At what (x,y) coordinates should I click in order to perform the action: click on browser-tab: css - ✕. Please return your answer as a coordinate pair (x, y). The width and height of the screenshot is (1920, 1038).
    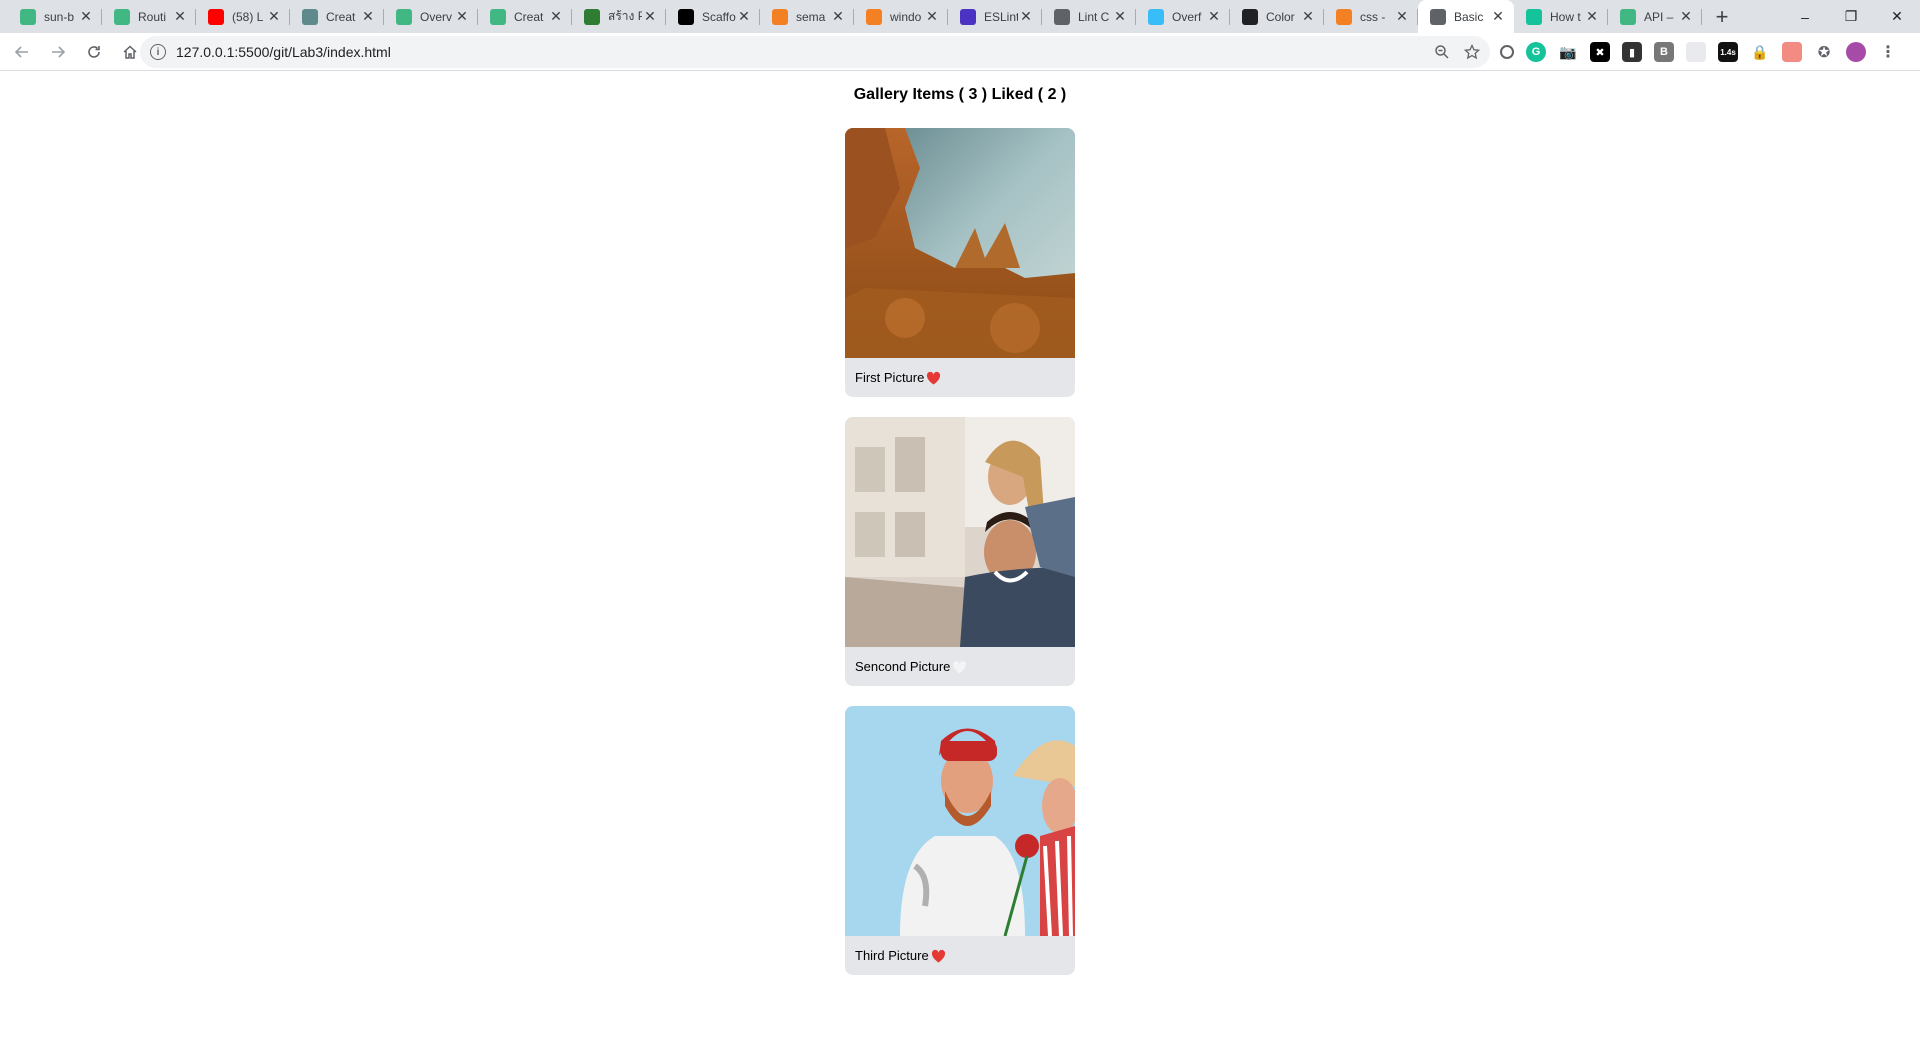
    Looking at the image, I should click on (1371, 16).